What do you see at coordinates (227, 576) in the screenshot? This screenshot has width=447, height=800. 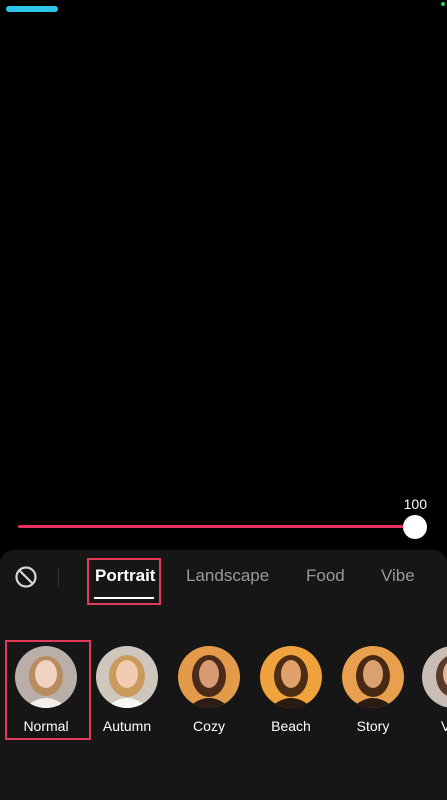 I see `tab-landscape: Landscape` at bounding box center [227, 576].